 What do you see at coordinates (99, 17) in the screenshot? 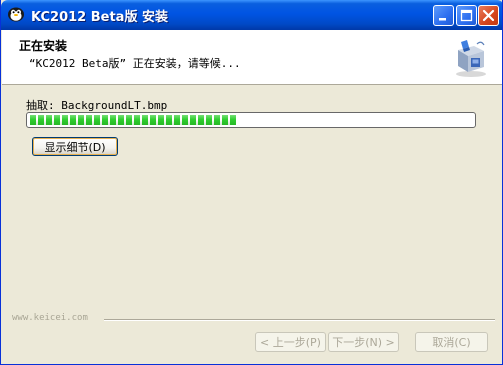
I see `window-title: KC2012 Beta版 安装` at bounding box center [99, 17].